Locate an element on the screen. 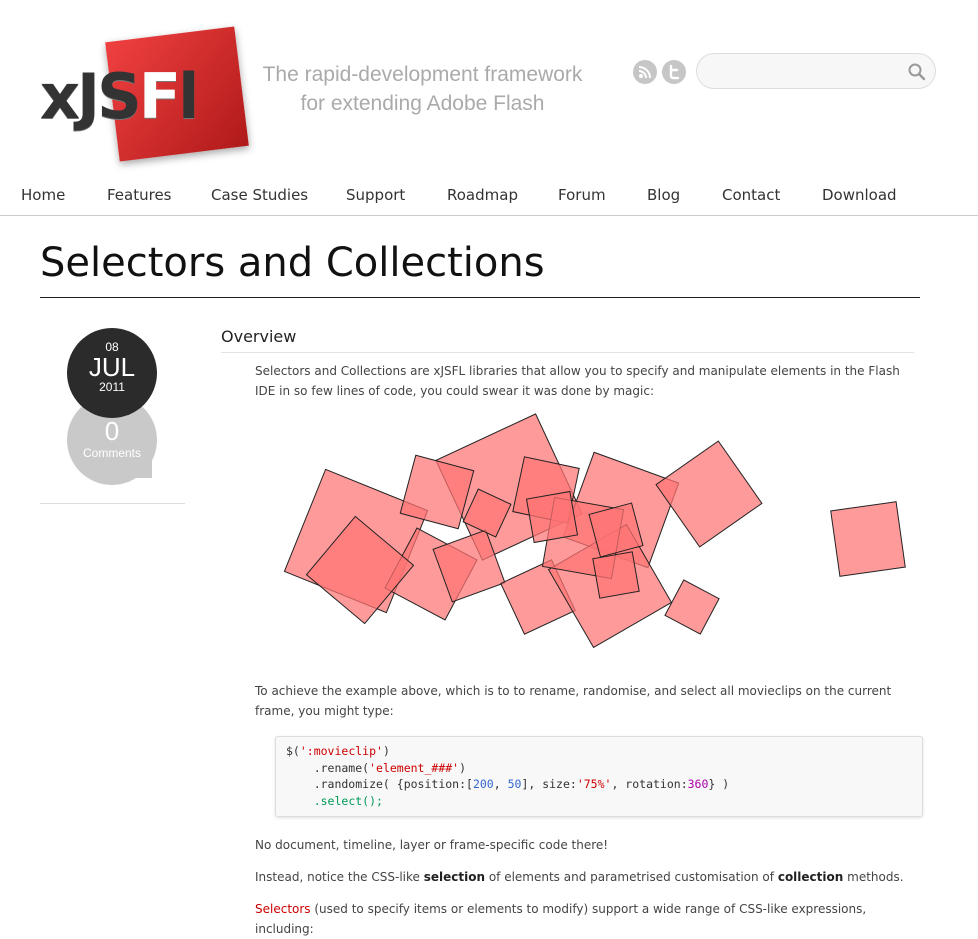 This screenshot has width=978, height=939. search-input is located at coordinates (808, 73).